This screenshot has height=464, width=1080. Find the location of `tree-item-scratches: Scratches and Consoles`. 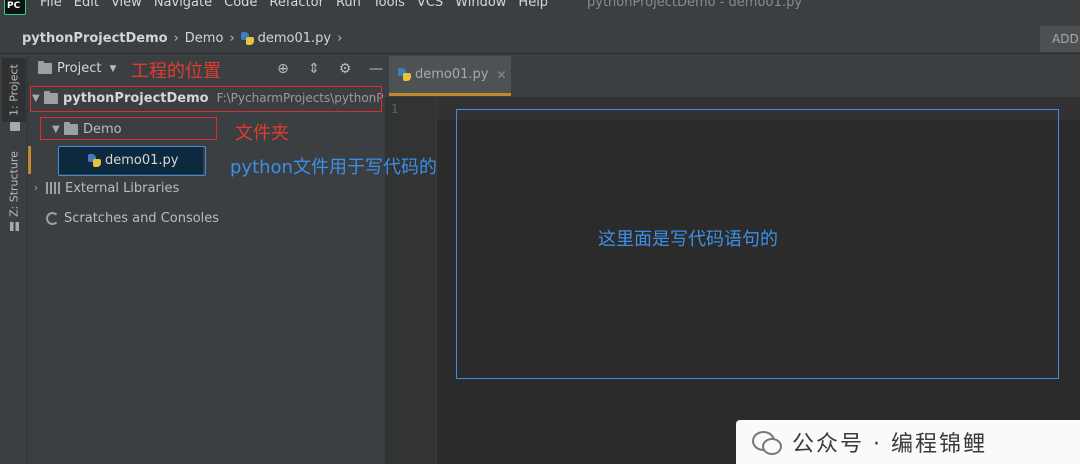

tree-item-scratches: Scratches and Consoles is located at coordinates (126, 218).